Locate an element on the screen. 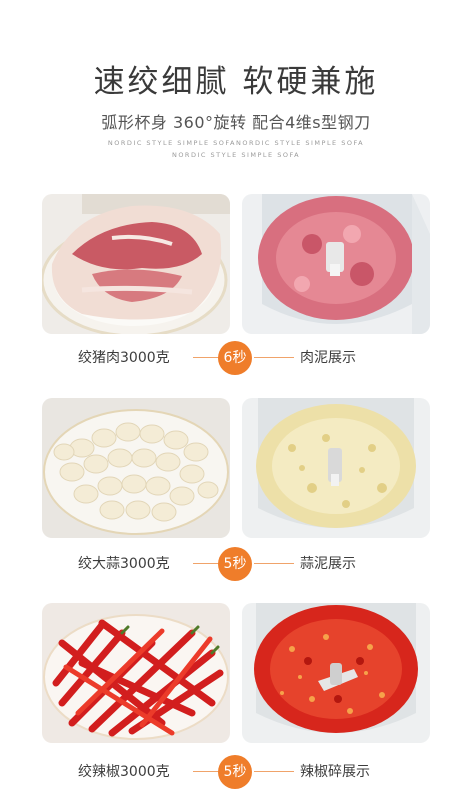  row2-left-label: 绞大蒜3000克 is located at coordinates (124, 564).